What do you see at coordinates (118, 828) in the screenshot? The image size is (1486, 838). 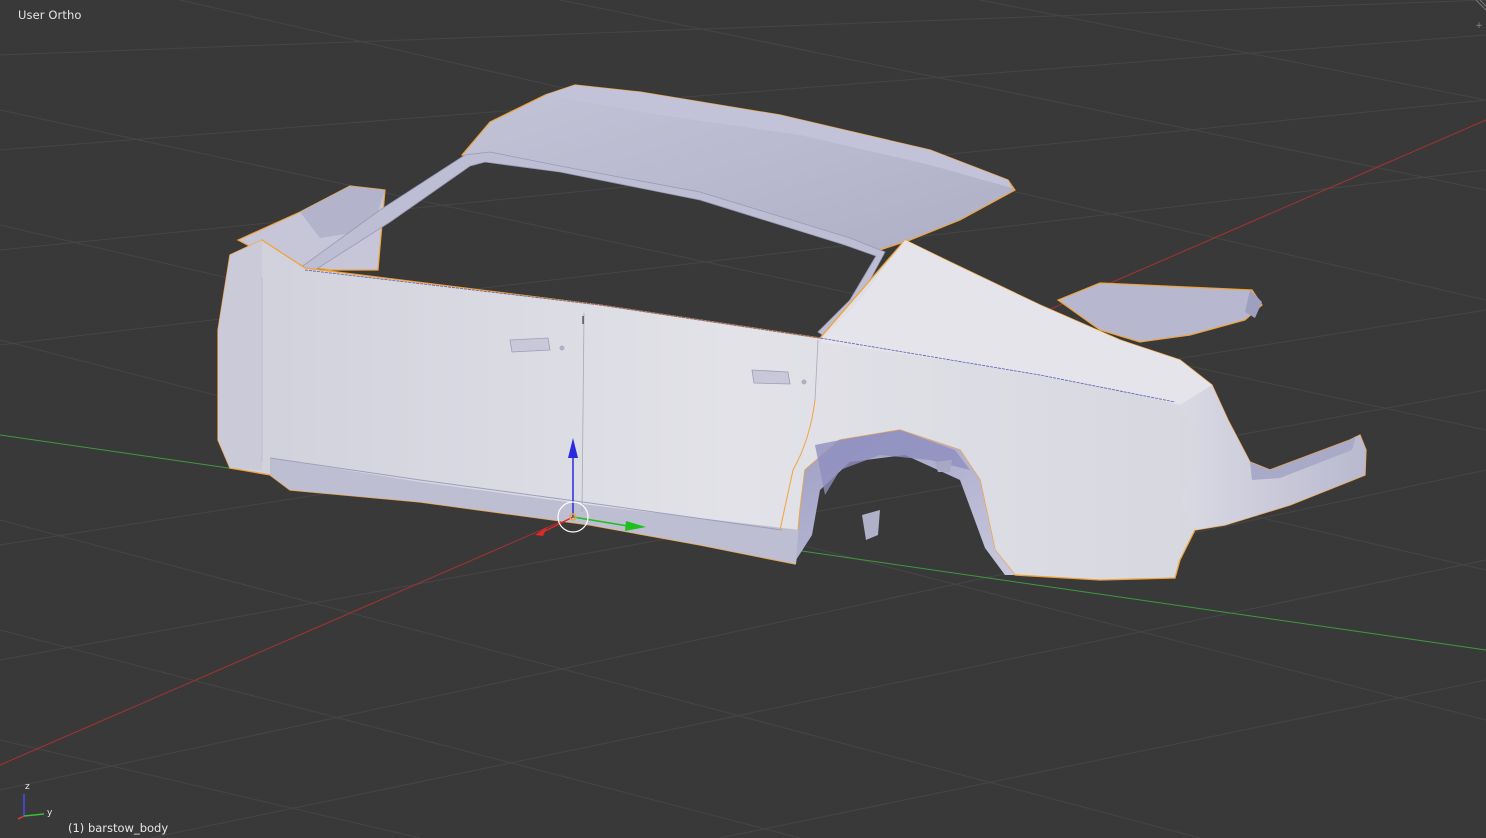 I see `active-object-label: (1) barstow_body` at bounding box center [118, 828].